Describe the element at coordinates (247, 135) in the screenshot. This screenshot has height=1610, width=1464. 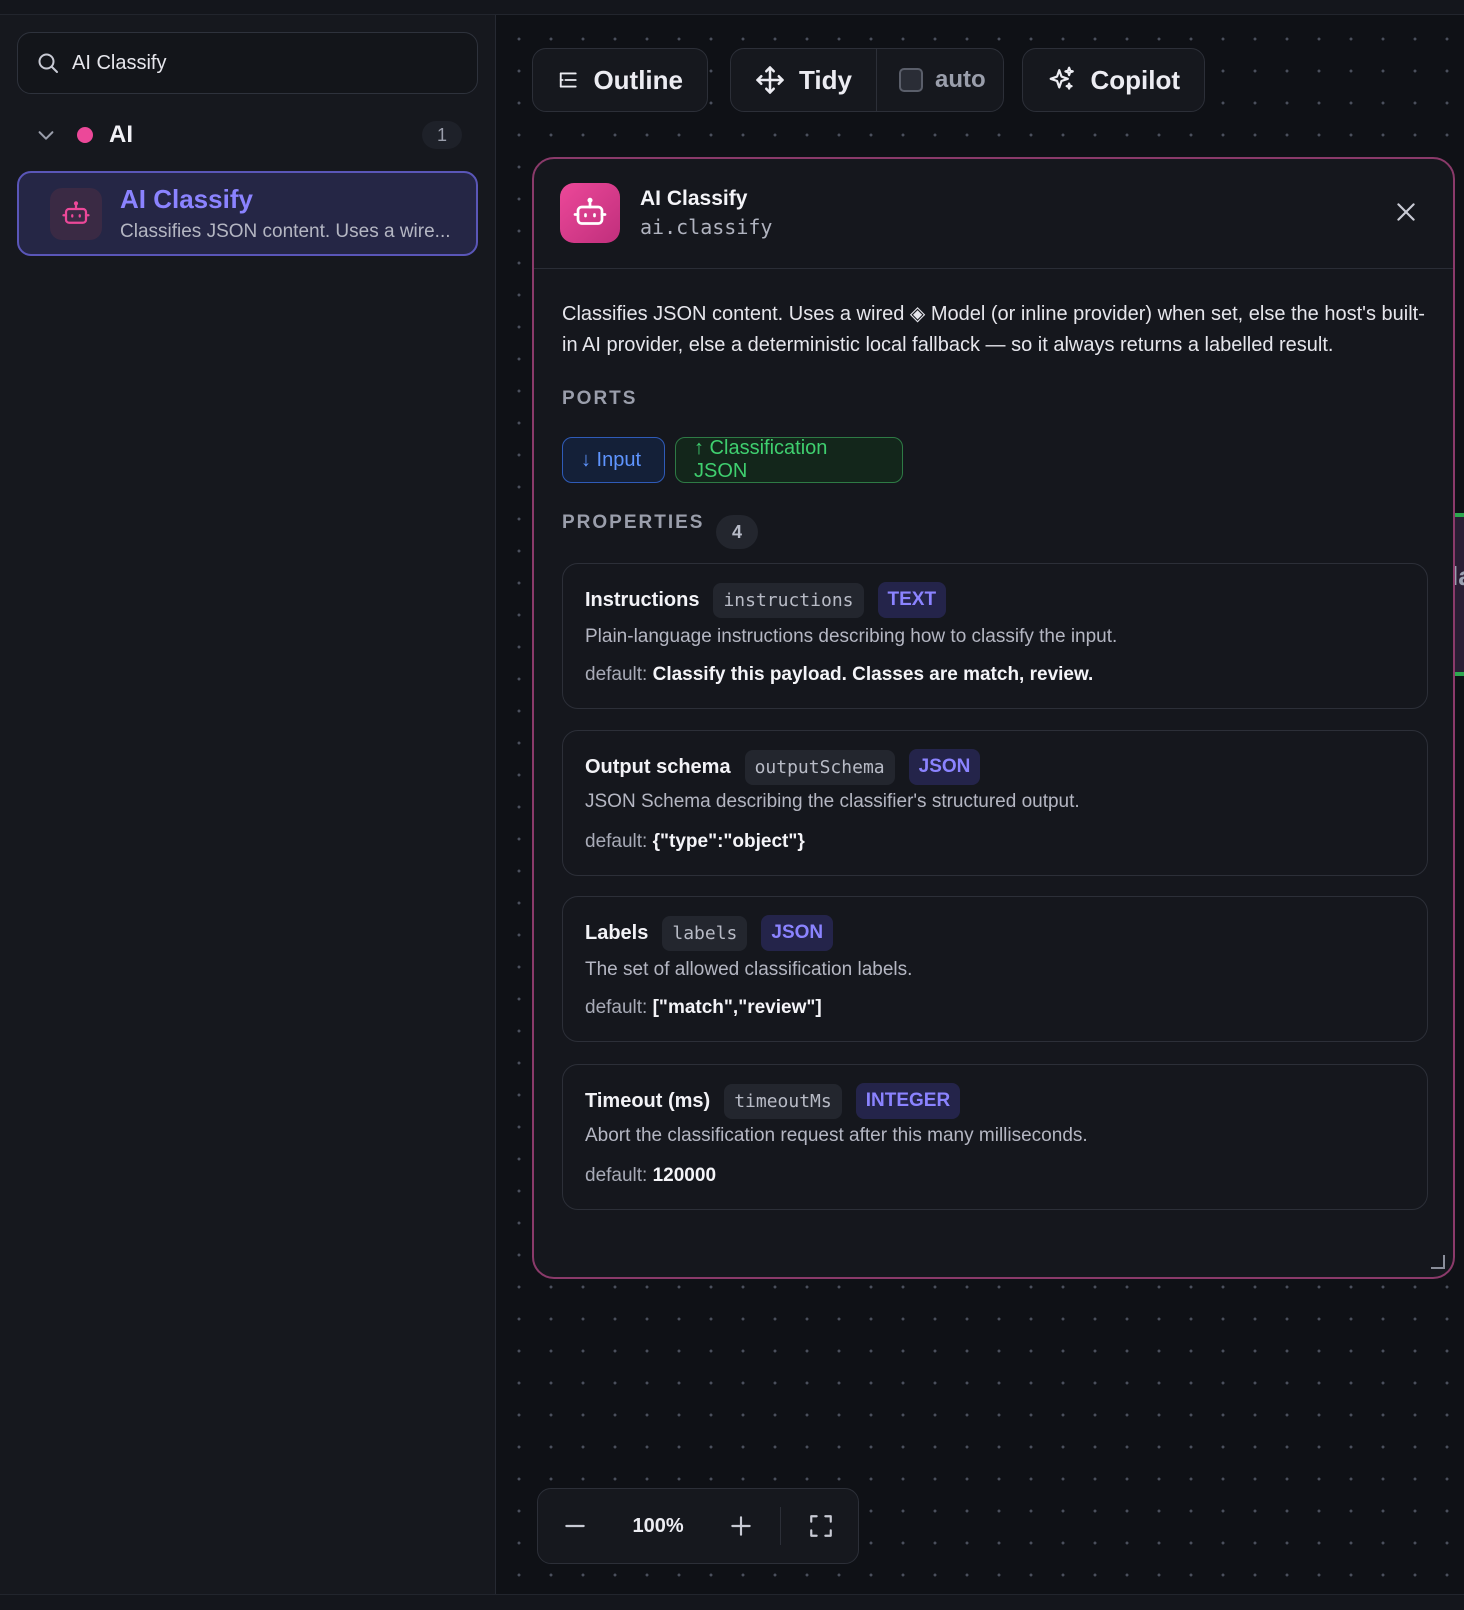
I see `palette-group-ai: AI 1` at that location.